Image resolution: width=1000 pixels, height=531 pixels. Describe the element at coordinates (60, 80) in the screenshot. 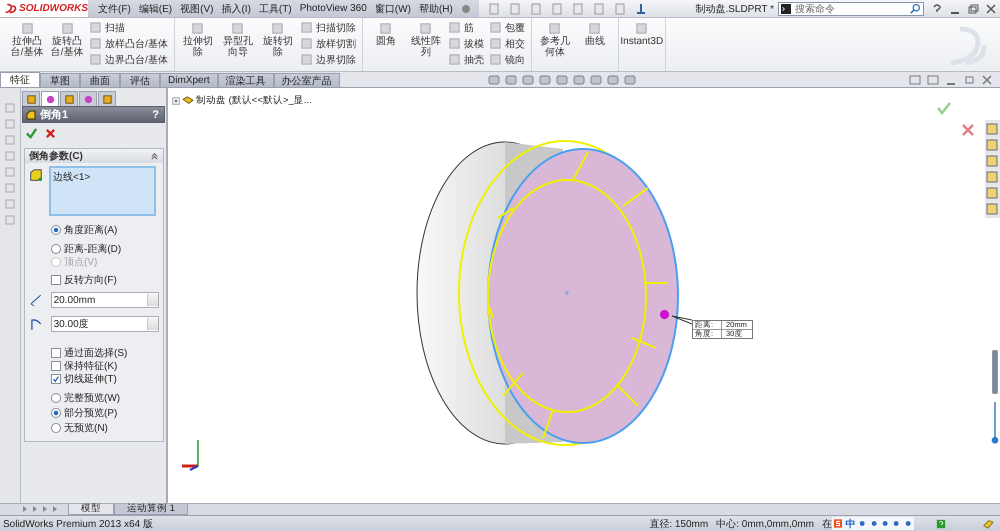

I see `tab: 草图` at that location.